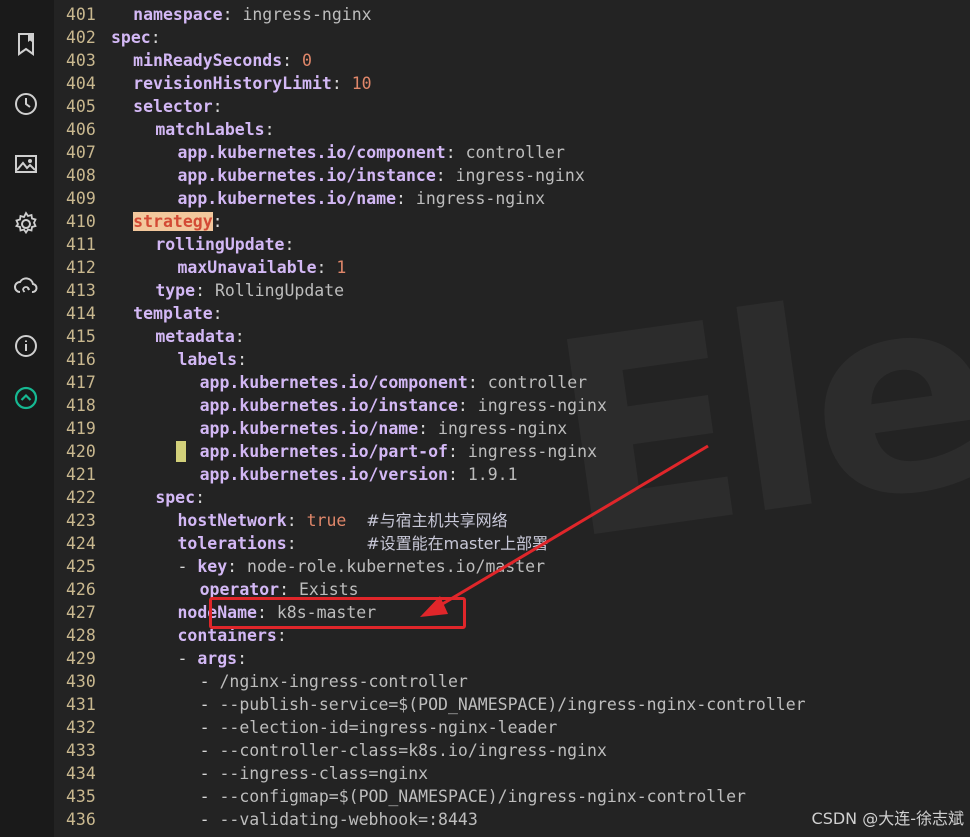  I want to click on clock-icon, so click(26, 104).